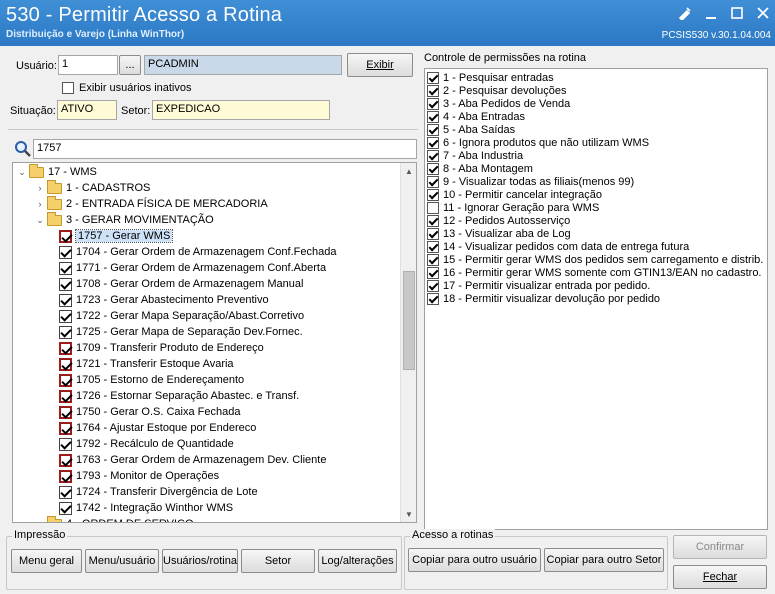  What do you see at coordinates (720, 547) in the screenshot?
I see `confirm-button: Confirmar` at bounding box center [720, 547].